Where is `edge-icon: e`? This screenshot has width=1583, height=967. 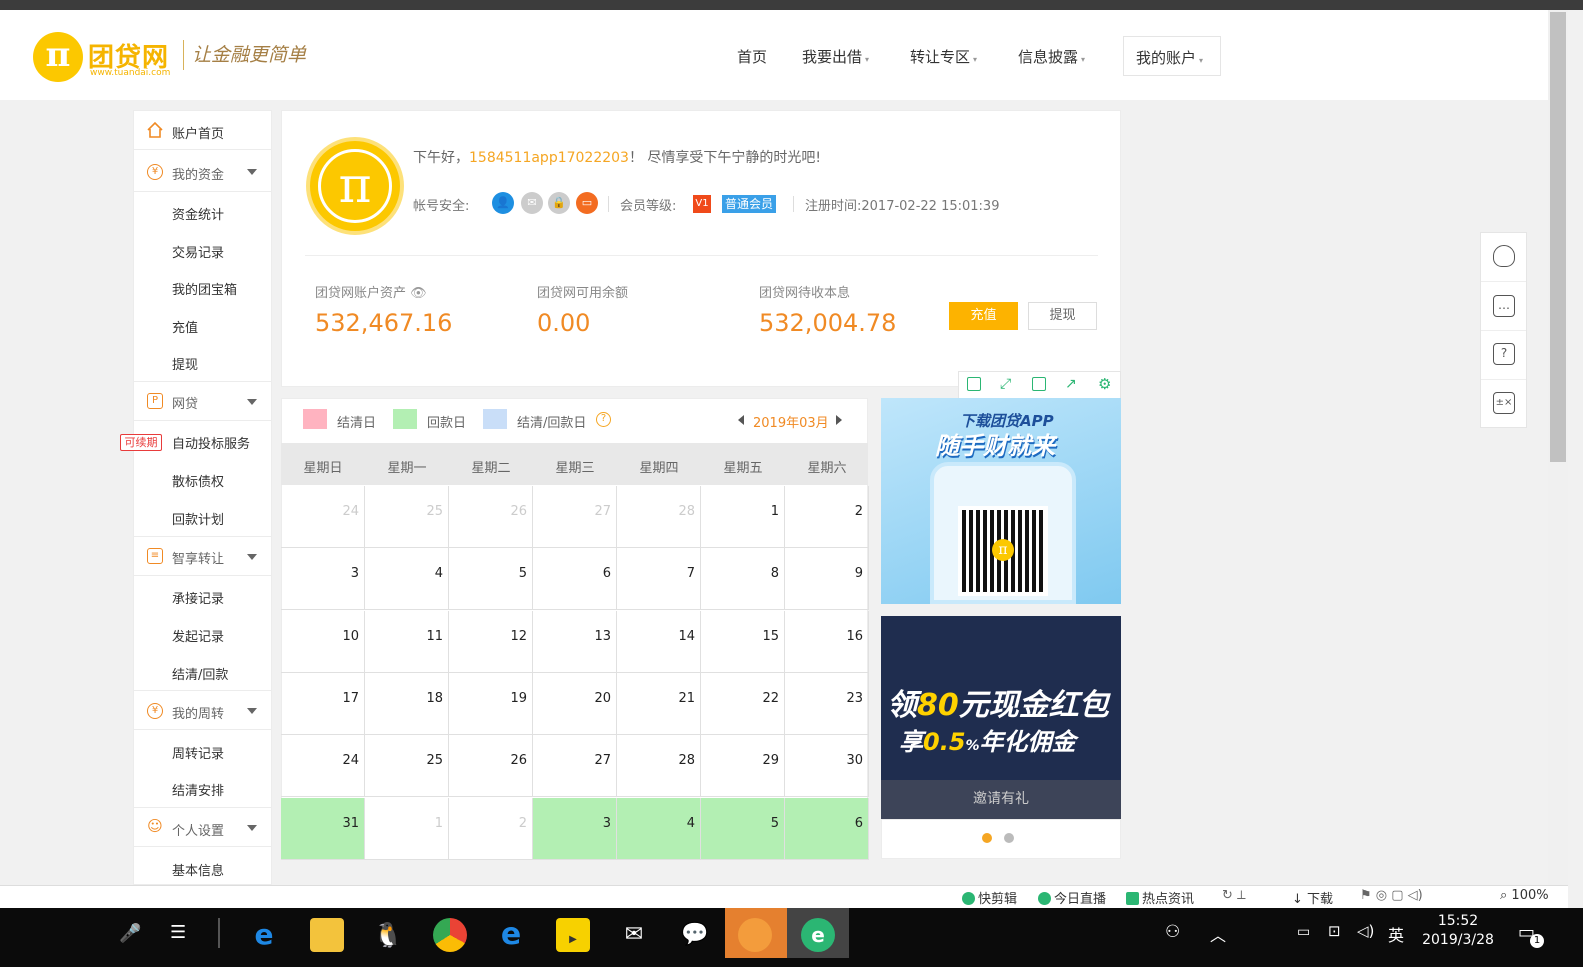 edge-icon: e is located at coordinates (264, 935).